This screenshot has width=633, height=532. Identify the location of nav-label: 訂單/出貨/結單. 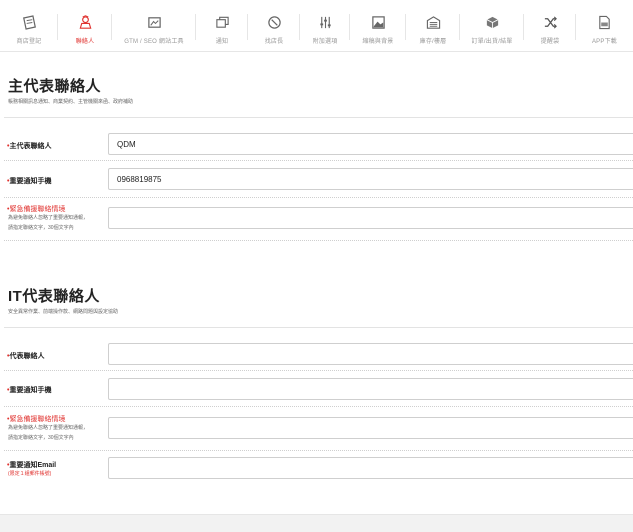
(492, 42).